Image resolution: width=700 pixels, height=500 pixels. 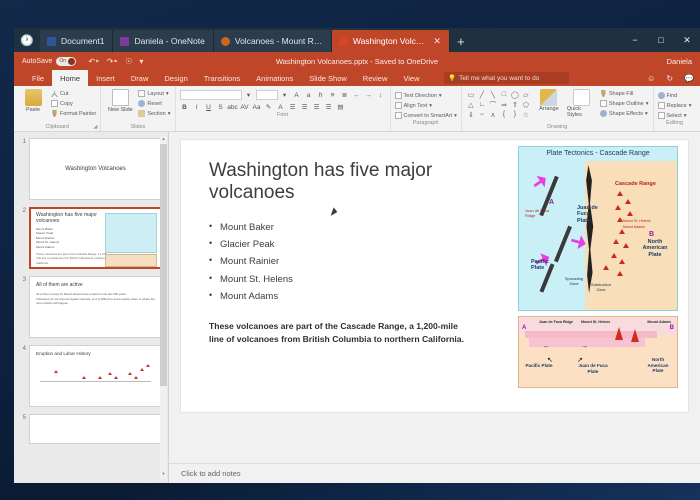 I want to click on ribbon-tab-insert: Insert, so click(x=105, y=78).